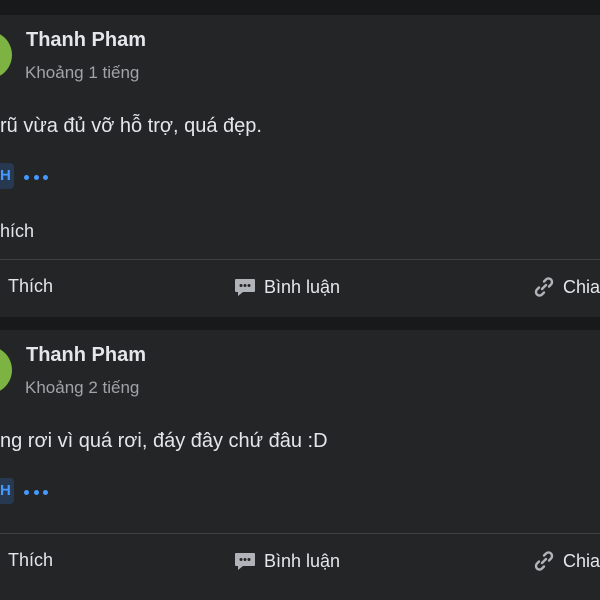 The height and width of the screenshot is (600, 600). Describe the element at coordinates (164, 441) in the screenshot. I see `post-content: ng rơi vì quá rơi, đáy đây chứ đâu :D` at that location.